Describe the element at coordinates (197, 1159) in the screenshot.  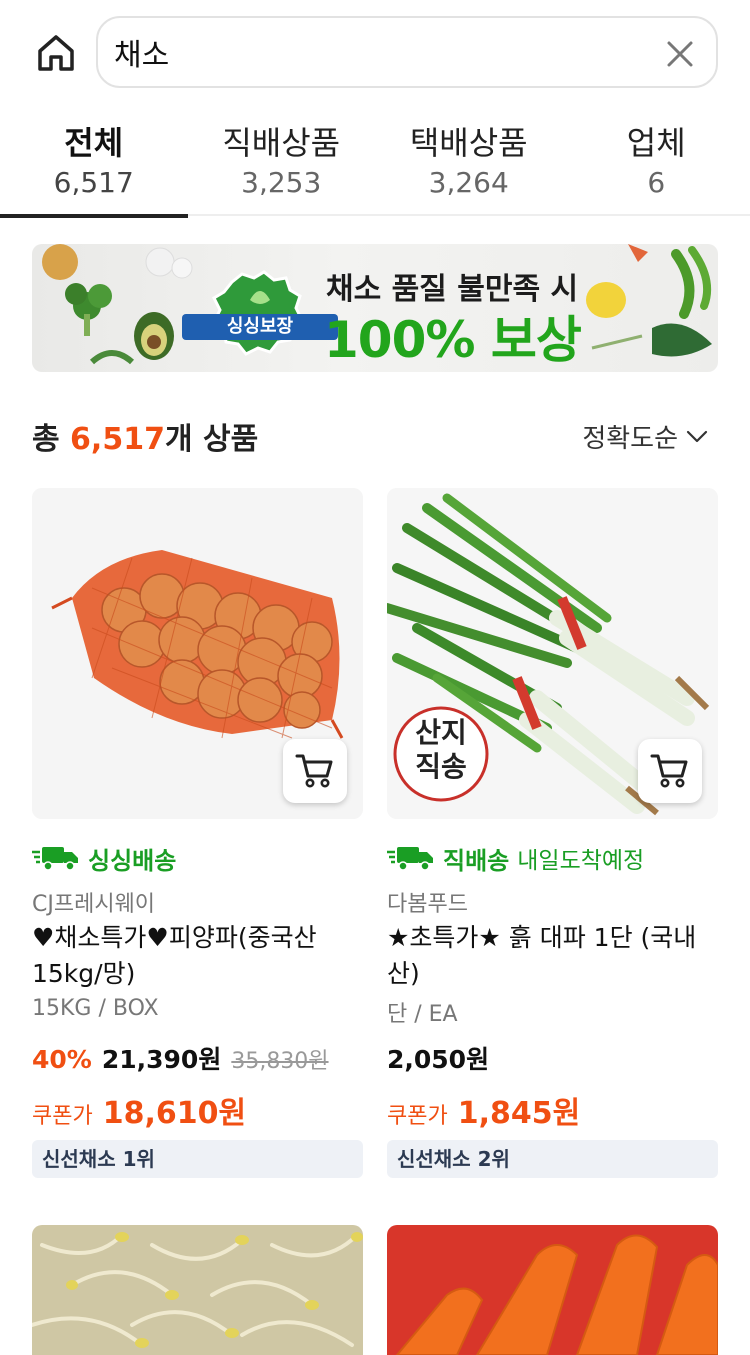
I see `rank-badge: 신선채소 1위` at that location.